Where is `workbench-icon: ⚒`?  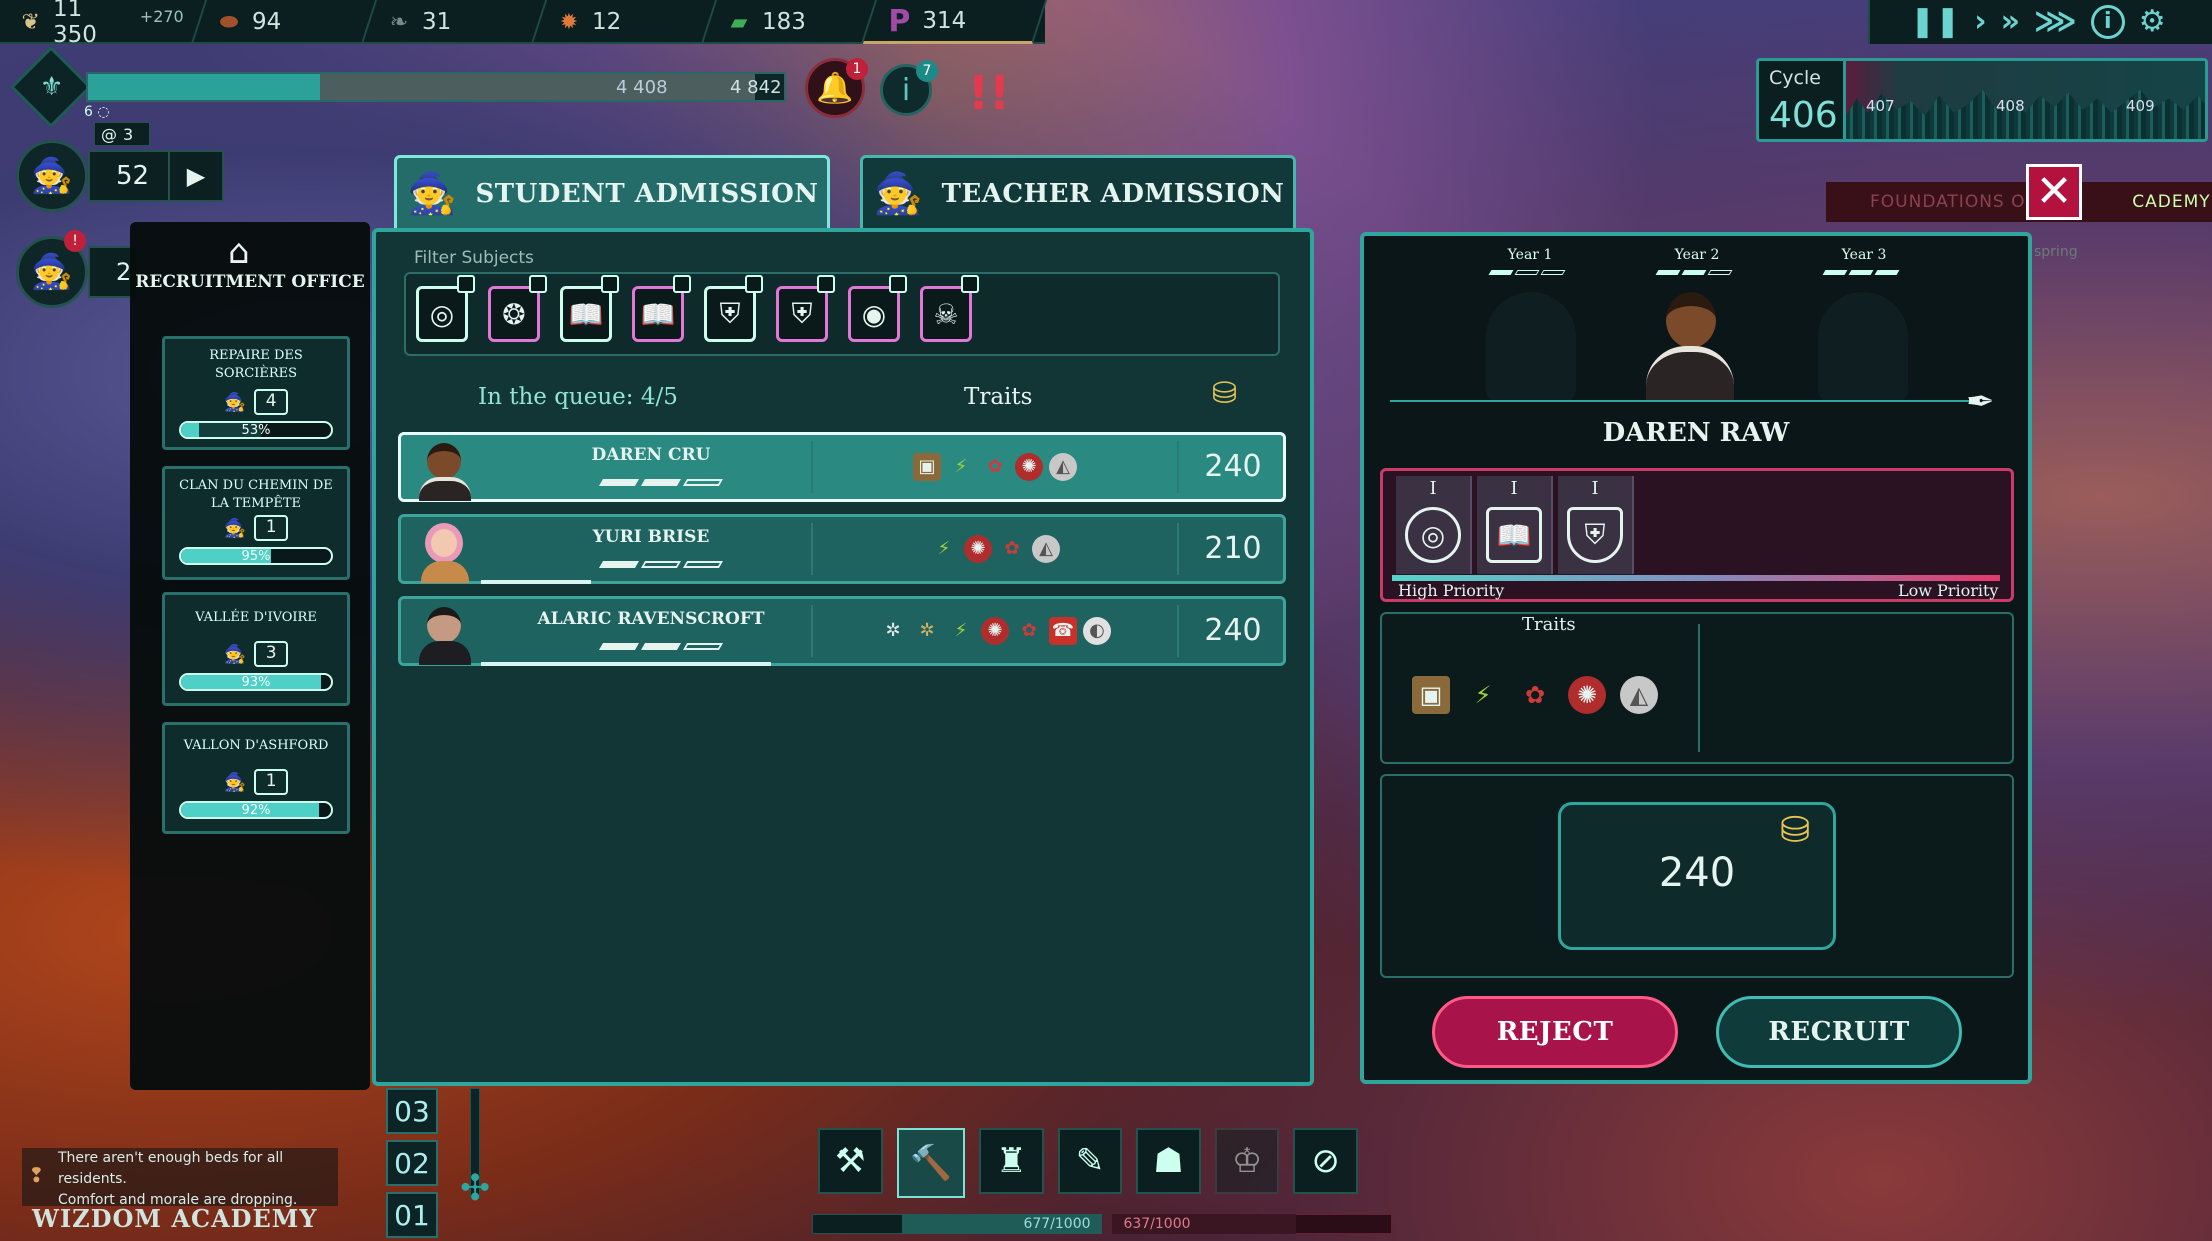
workbench-icon: ⚒ is located at coordinates (850, 1161).